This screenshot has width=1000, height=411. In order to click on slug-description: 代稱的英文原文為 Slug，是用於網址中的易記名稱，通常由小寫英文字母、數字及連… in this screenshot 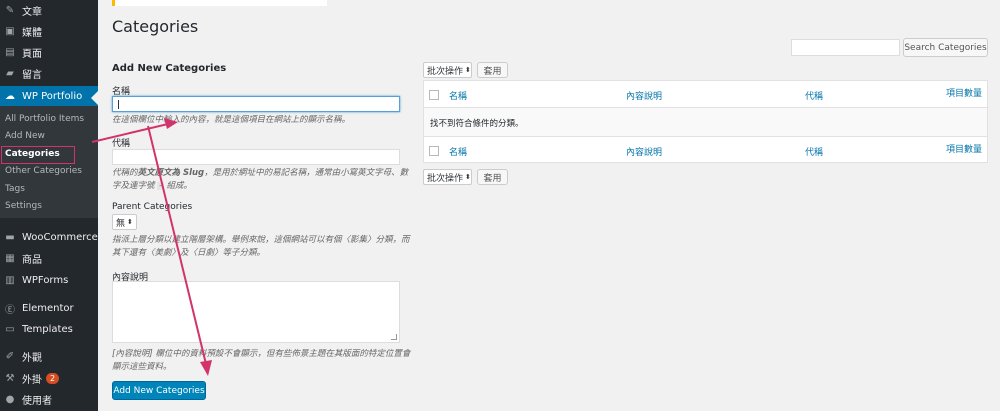, I will do `click(261, 180)`.